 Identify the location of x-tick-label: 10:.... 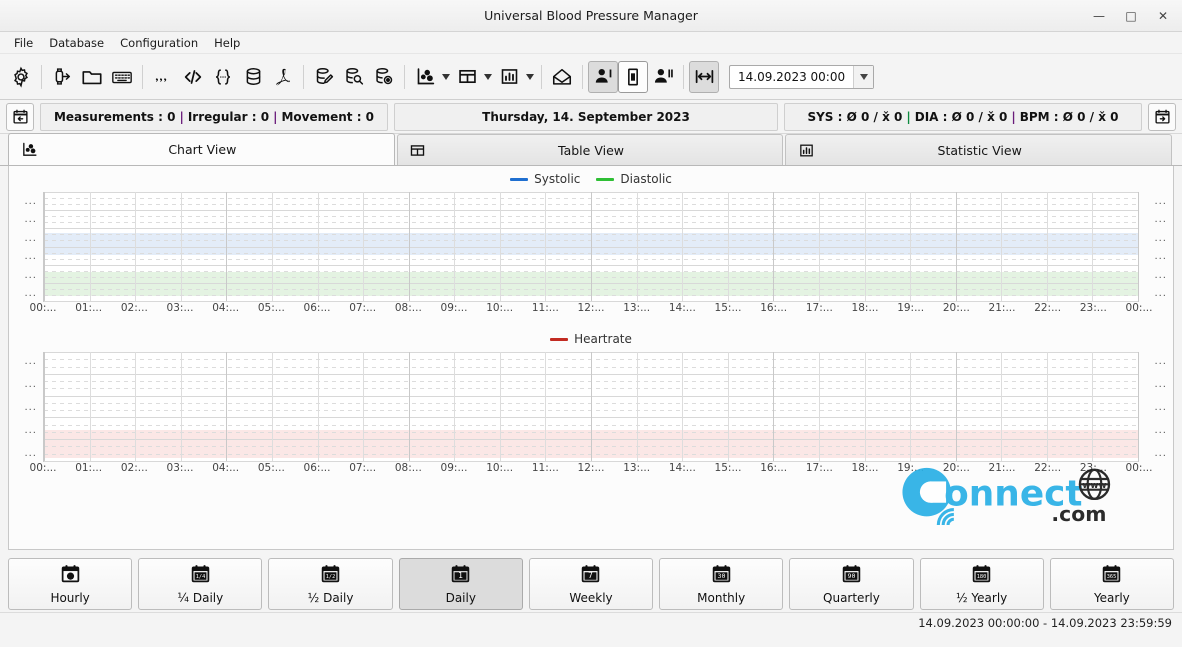
(500, 468).